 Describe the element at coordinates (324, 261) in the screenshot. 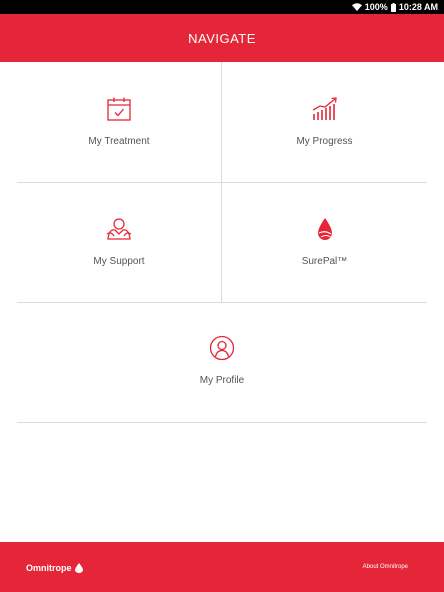

I see `tile-label: SurePal™` at that location.